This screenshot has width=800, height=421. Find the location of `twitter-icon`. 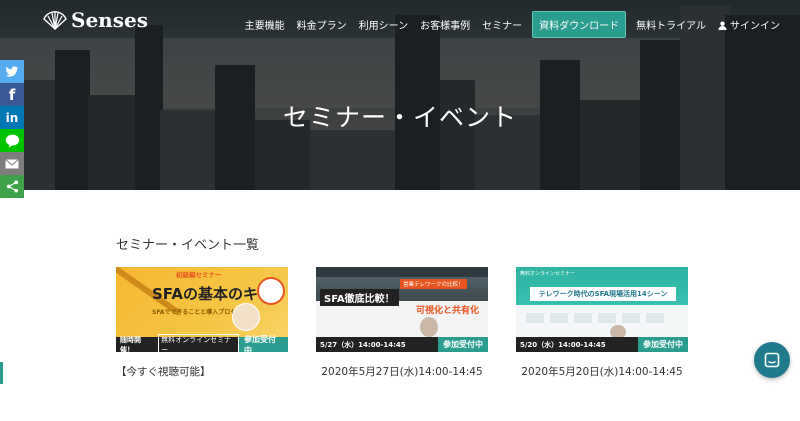

twitter-icon is located at coordinates (12, 71).